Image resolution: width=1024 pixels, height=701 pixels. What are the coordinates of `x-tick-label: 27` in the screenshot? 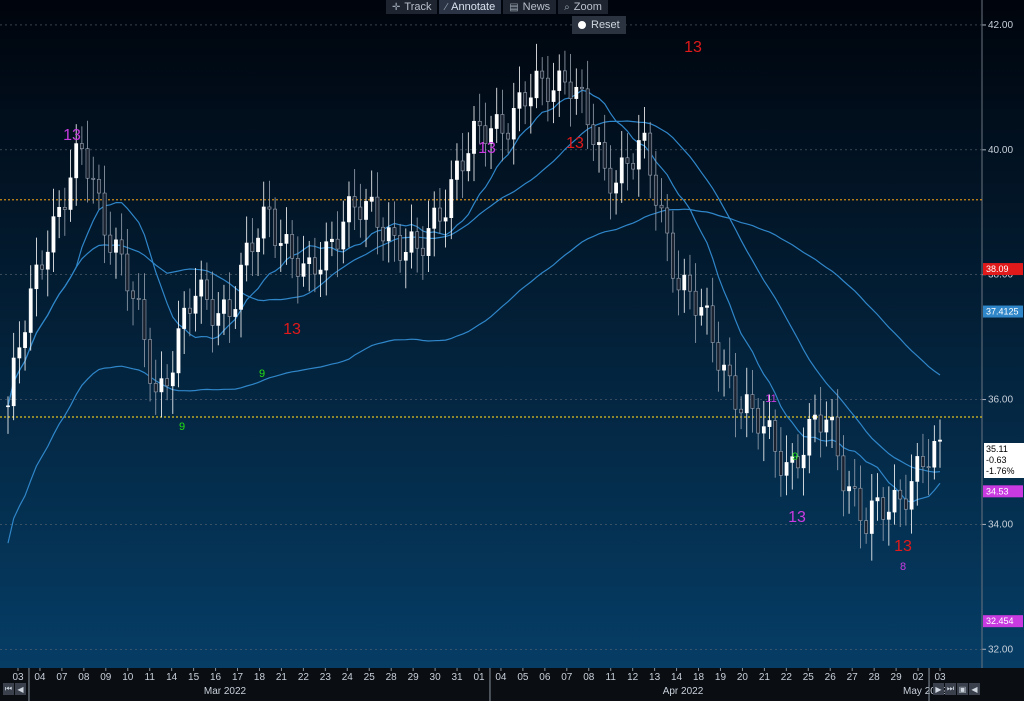 It's located at (853, 677).